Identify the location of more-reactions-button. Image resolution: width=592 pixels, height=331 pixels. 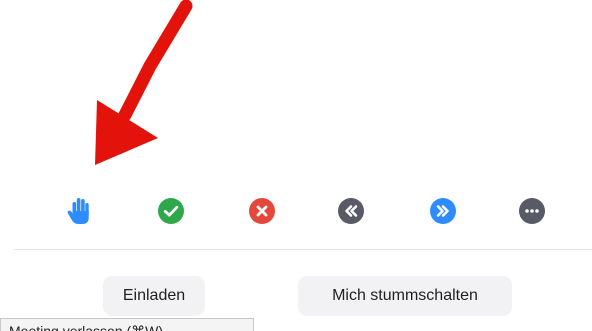
(532, 211).